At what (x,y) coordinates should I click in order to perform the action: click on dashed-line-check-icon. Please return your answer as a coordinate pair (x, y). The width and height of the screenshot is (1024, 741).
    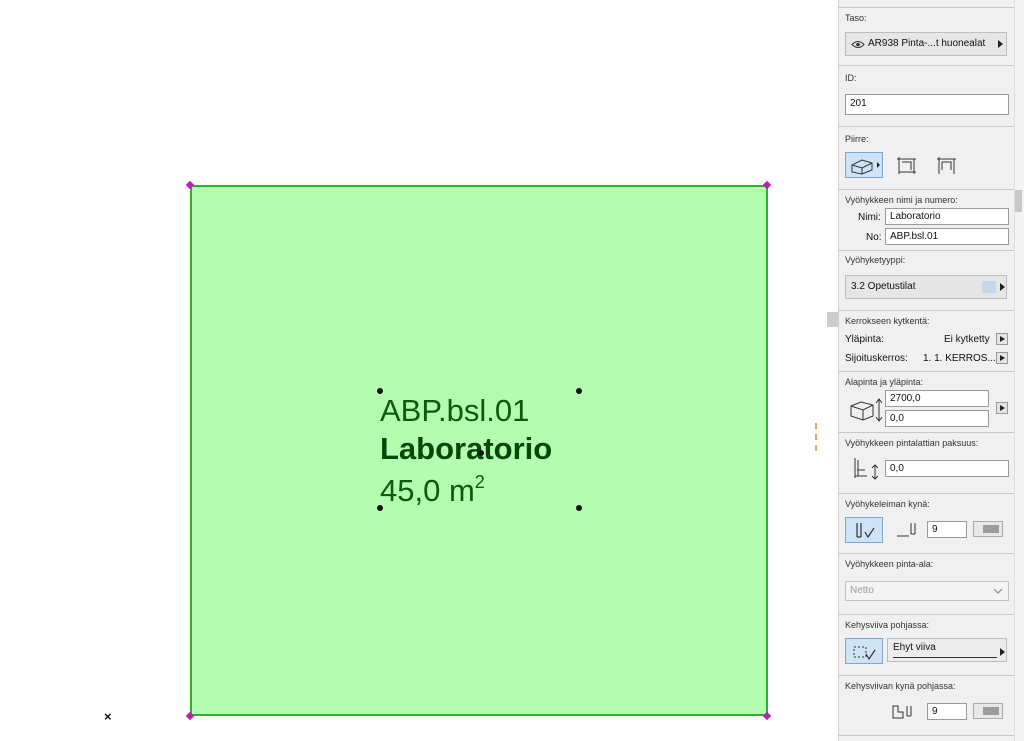
    Looking at the image, I should click on (864, 653).